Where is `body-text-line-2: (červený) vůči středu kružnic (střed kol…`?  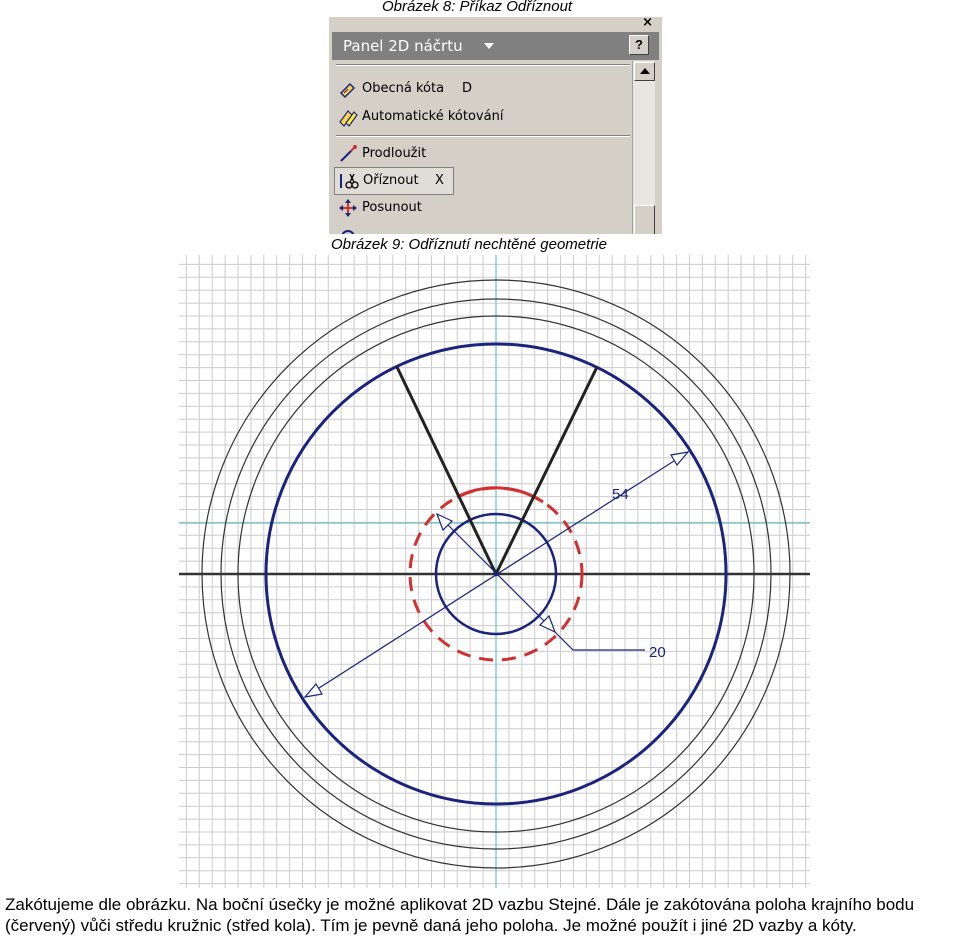
body-text-line-2: (červený) vůči středu kružnic (střed kol… is located at coordinates (431, 925).